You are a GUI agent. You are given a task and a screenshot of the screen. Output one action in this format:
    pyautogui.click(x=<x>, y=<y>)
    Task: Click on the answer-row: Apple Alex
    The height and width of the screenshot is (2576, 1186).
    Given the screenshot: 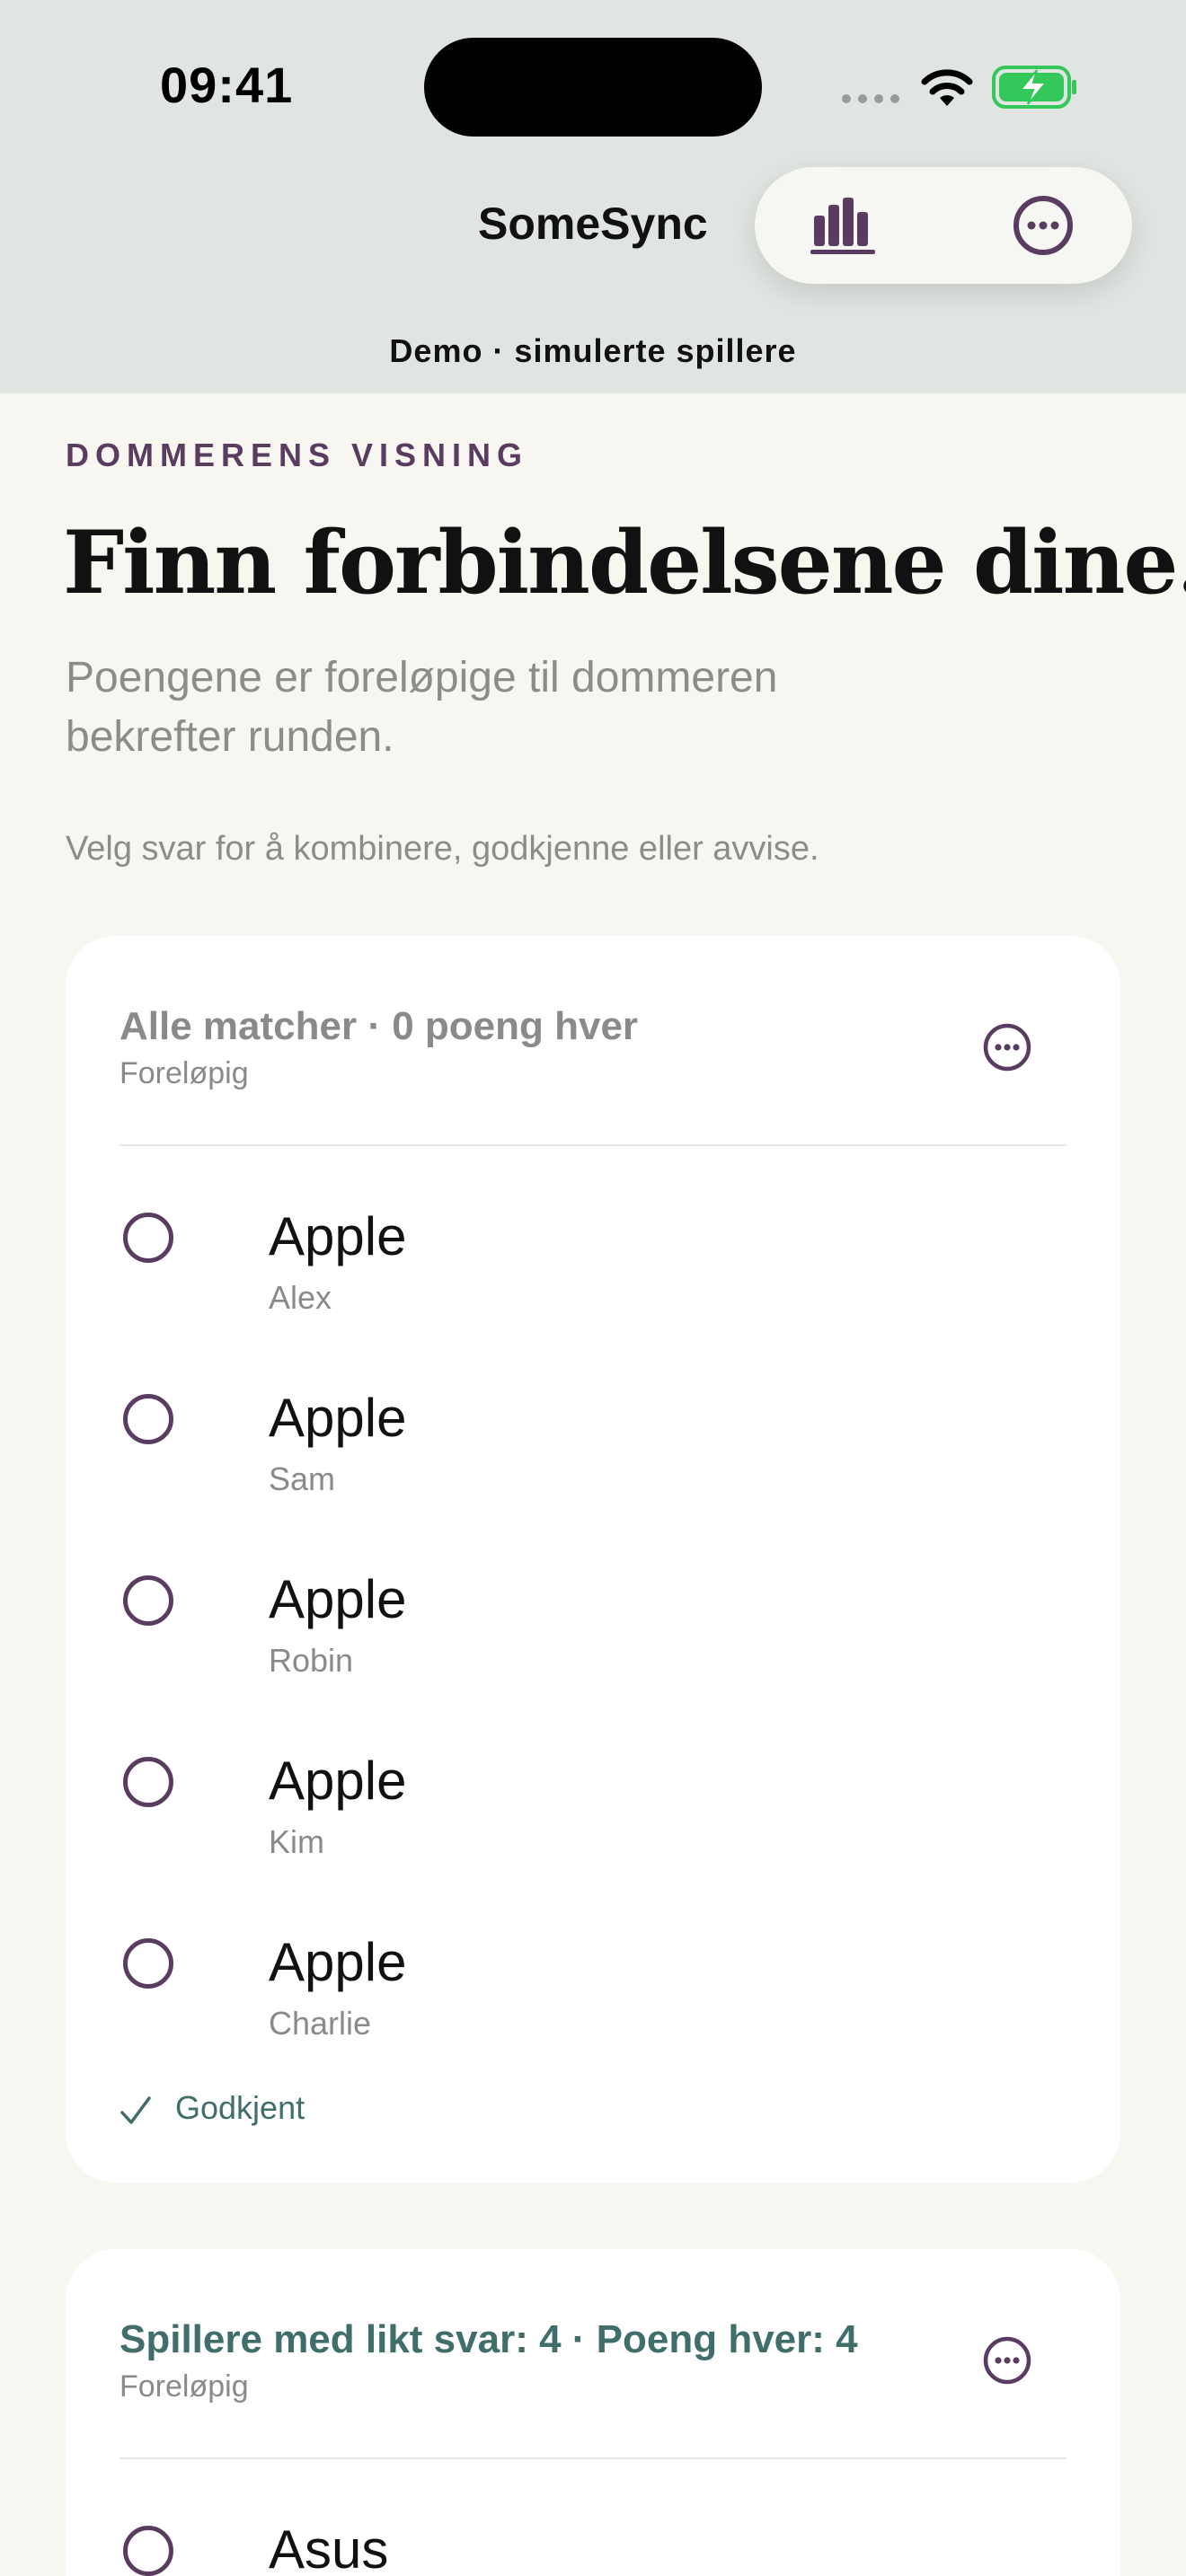 What is the action you would take?
    pyautogui.click(x=523, y=1281)
    